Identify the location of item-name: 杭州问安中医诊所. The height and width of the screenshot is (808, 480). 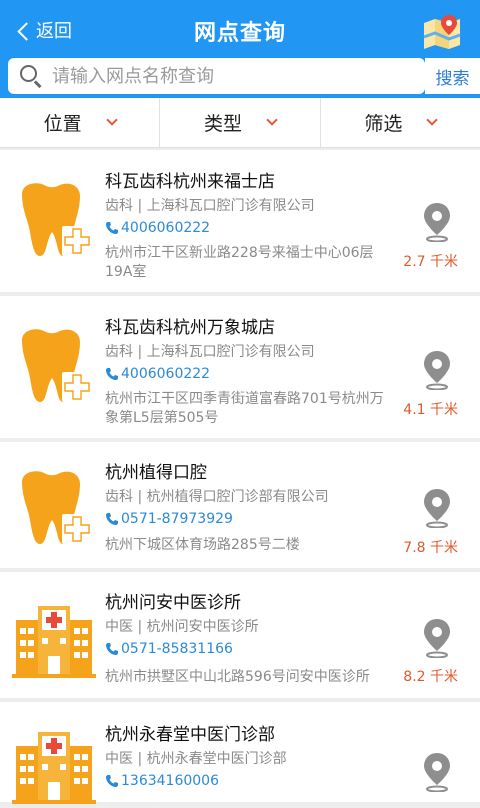
(173, 603).